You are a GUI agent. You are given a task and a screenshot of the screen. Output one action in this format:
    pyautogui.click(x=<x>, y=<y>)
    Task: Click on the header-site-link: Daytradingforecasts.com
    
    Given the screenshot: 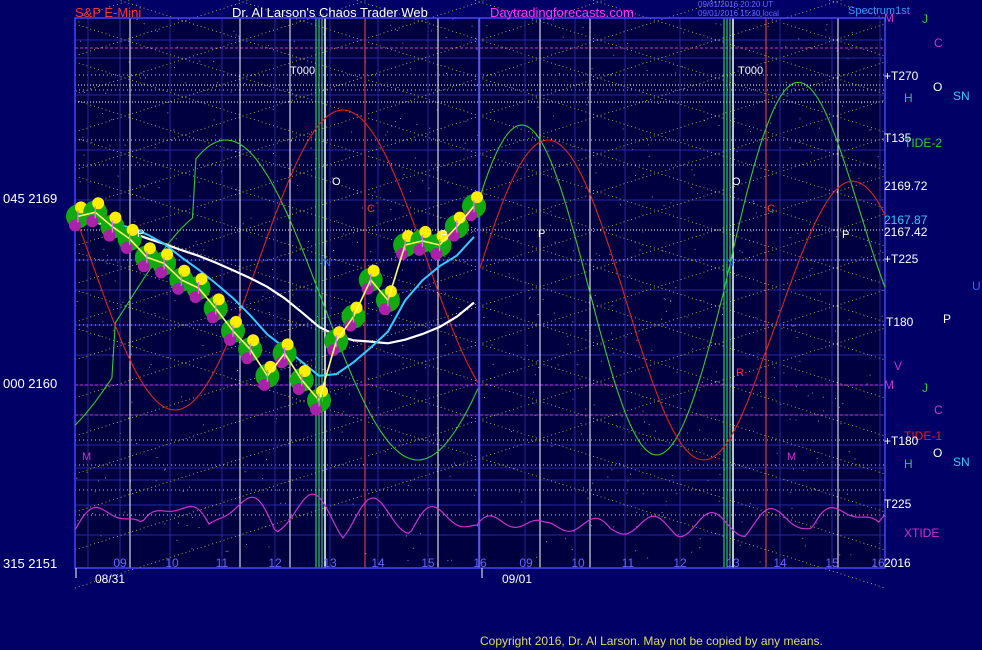 What is the action you would take?
    pyautogui.click(x=562, y=12)
    